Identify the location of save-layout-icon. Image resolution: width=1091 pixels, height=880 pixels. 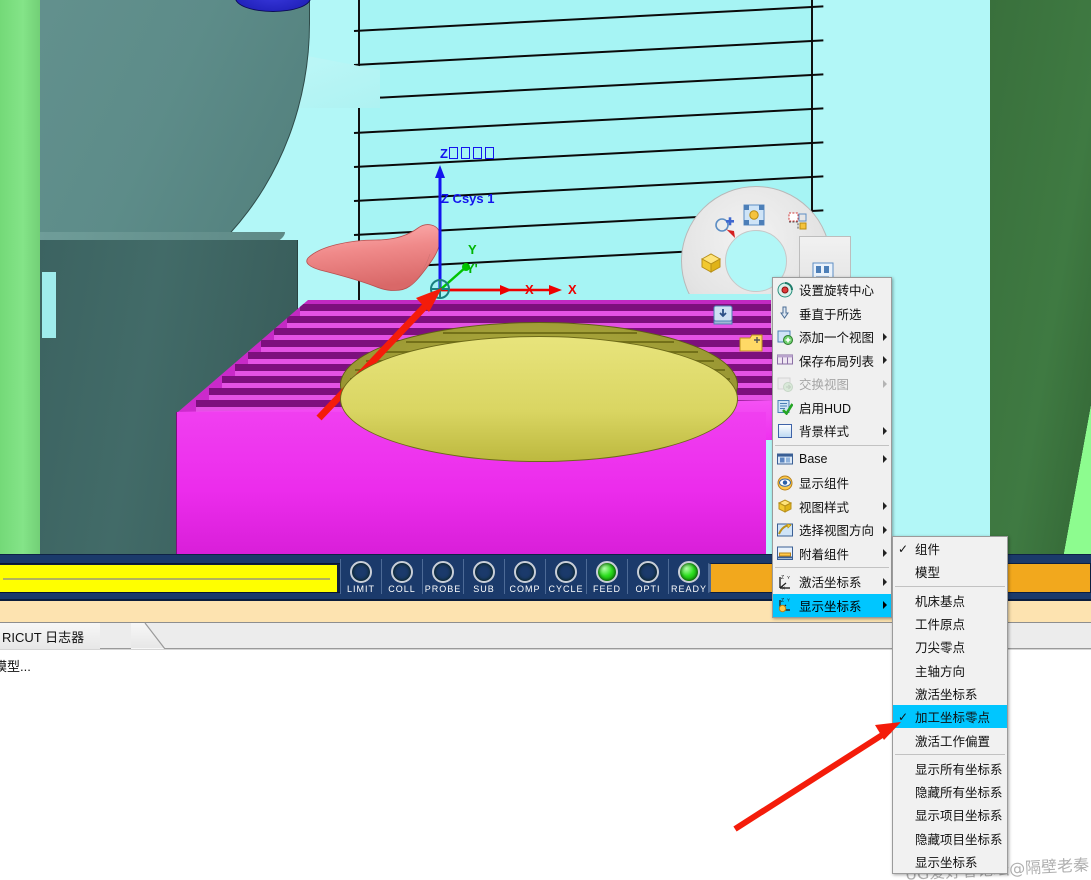
(785, 360).